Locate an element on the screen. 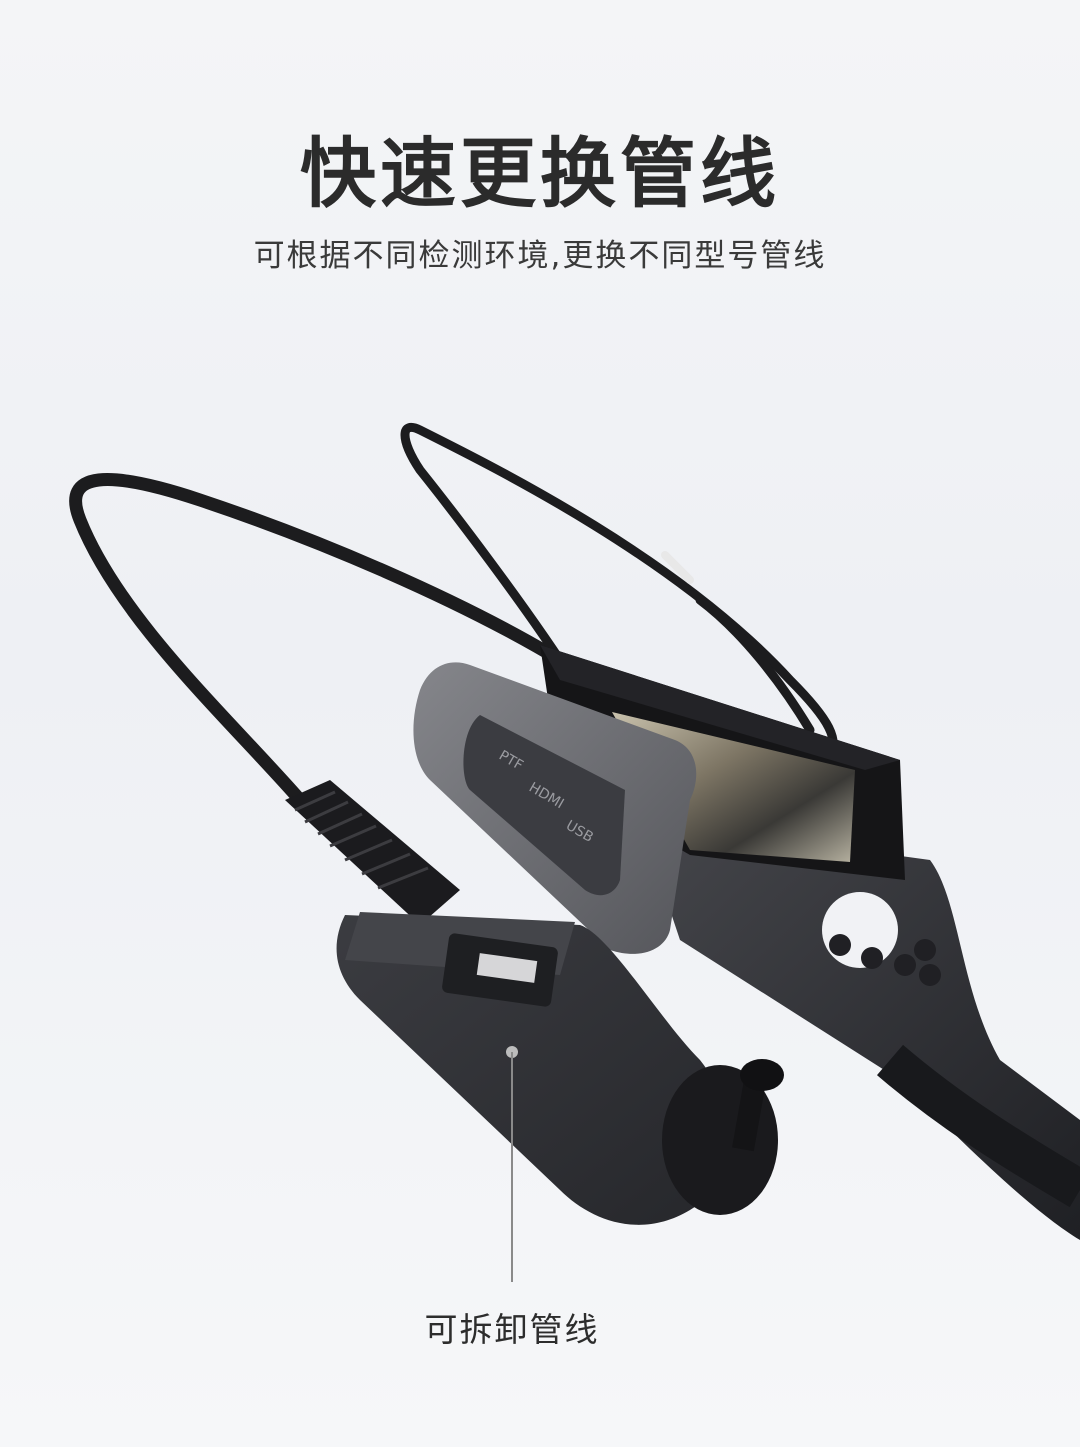 Image resolution: width=1080 pixels, height=1447 pixels. page-subtitle: 可根据不同检测环境,更换不同型号管线 is located at coordinates (540, 256).